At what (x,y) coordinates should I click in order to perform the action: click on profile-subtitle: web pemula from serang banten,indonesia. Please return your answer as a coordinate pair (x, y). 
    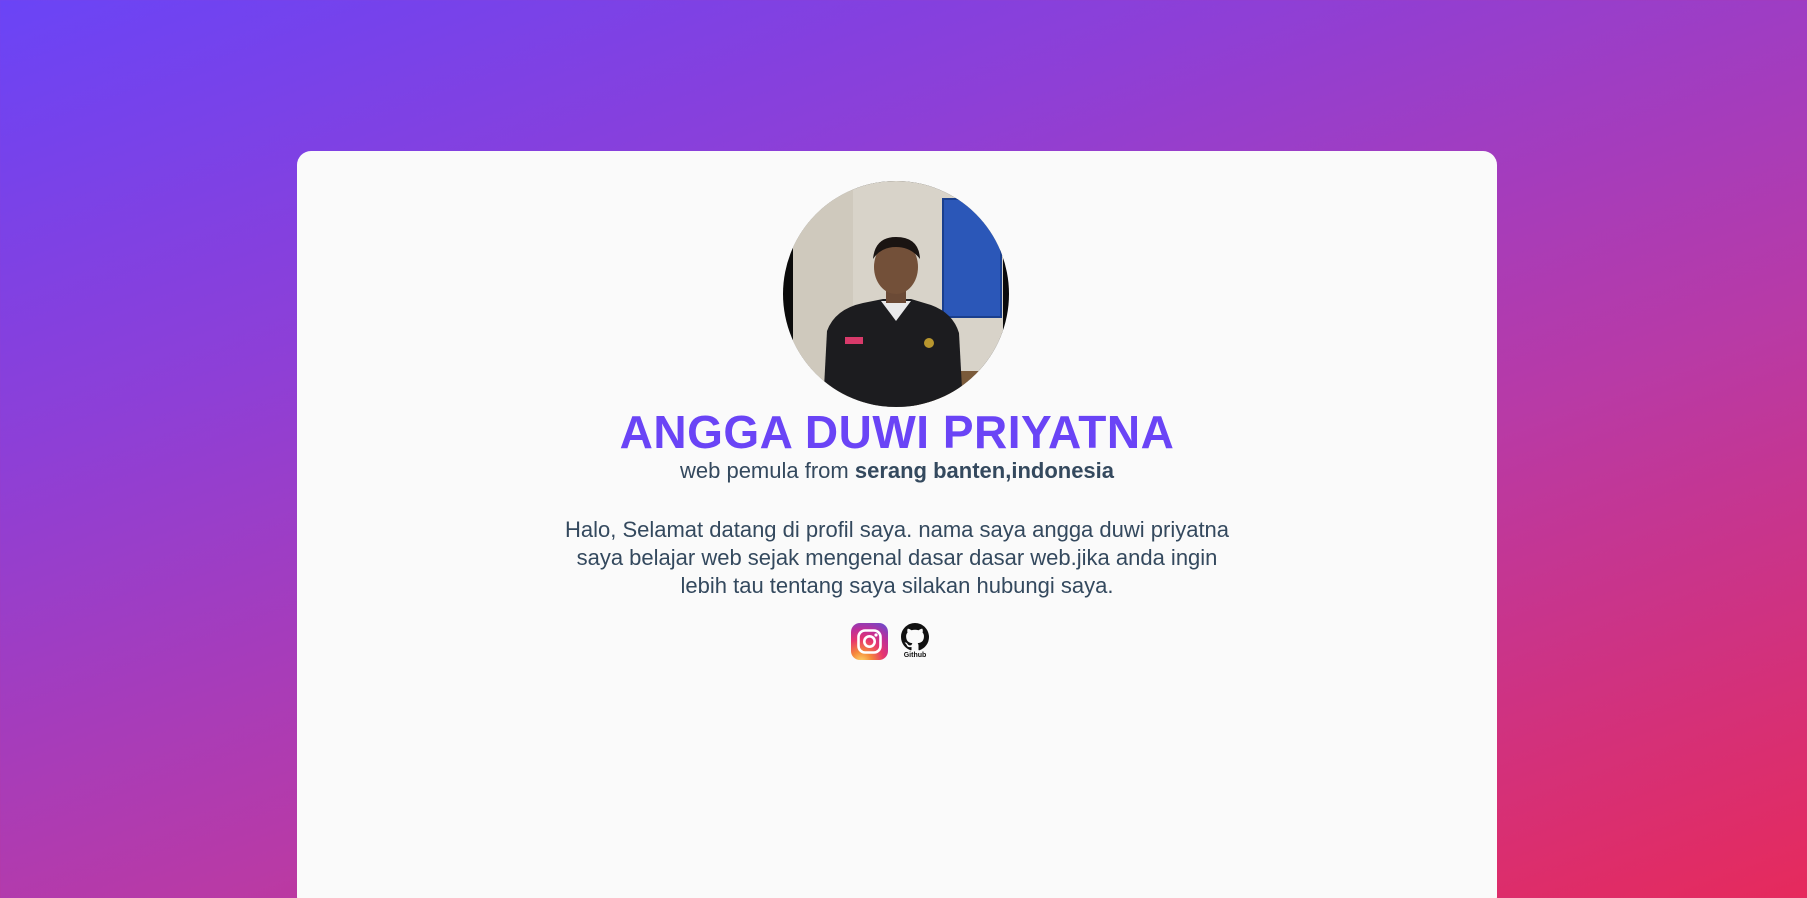
    Looking at the image, I should click on (897, 471).